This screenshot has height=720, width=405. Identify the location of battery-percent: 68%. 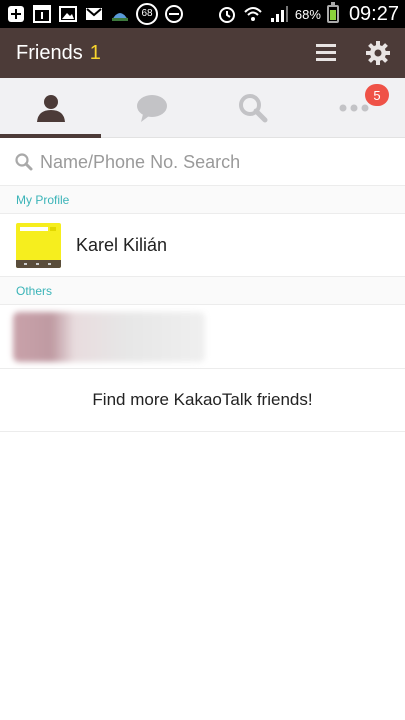
(307, 14).